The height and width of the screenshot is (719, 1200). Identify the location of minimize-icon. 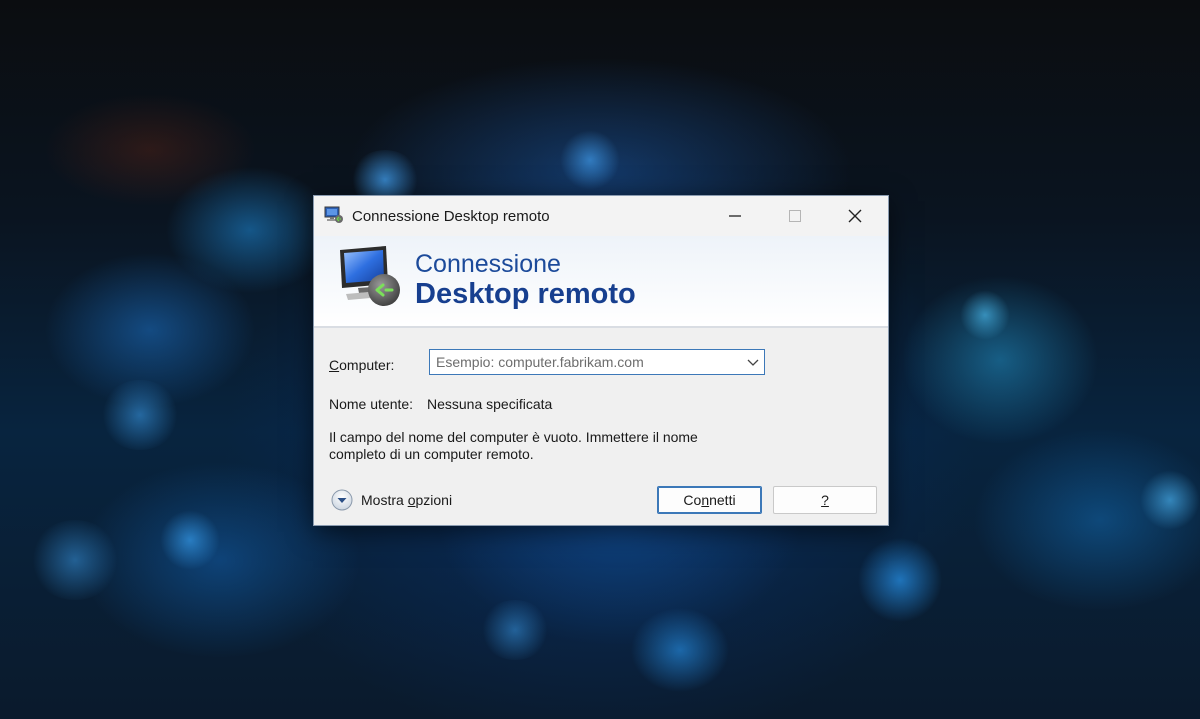
(735, 216).